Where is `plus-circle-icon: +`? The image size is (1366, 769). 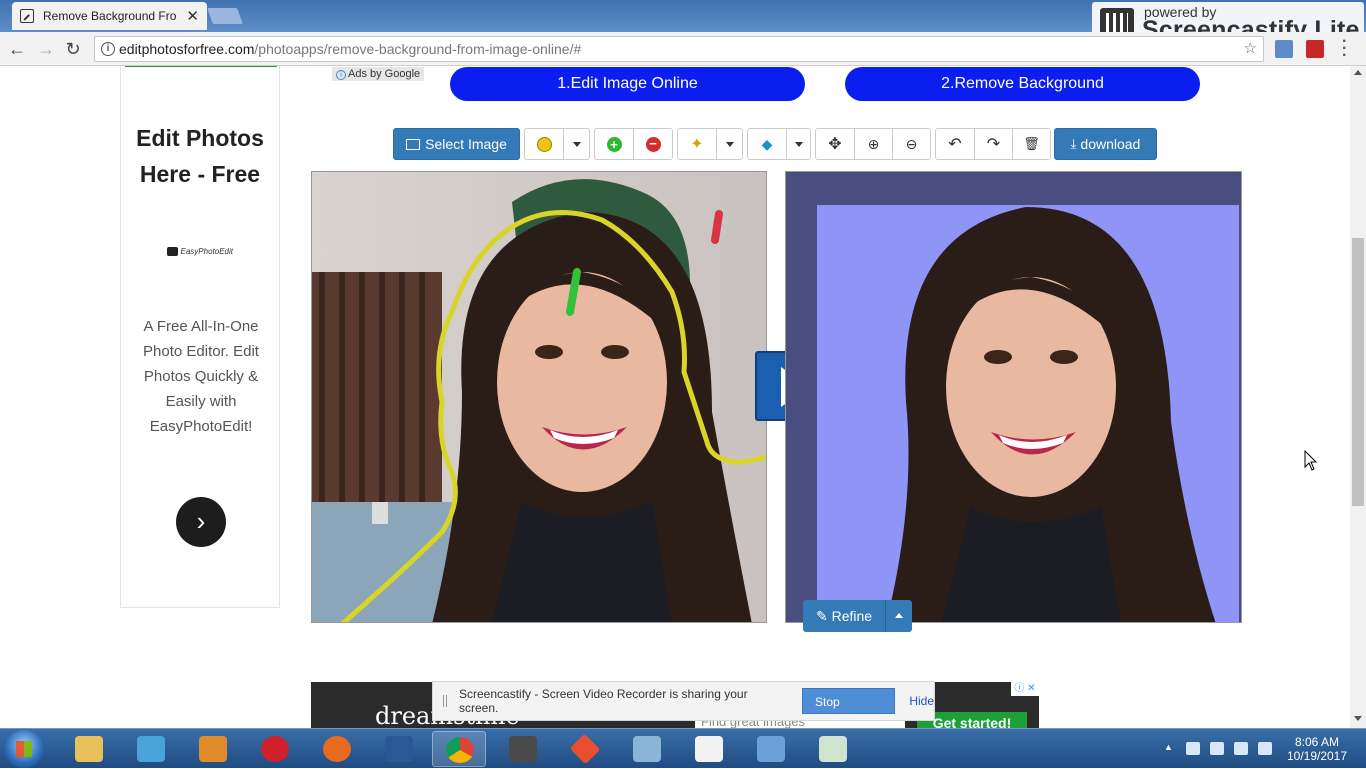 plus-circle-icon: + is located at coordinates (614, 144).